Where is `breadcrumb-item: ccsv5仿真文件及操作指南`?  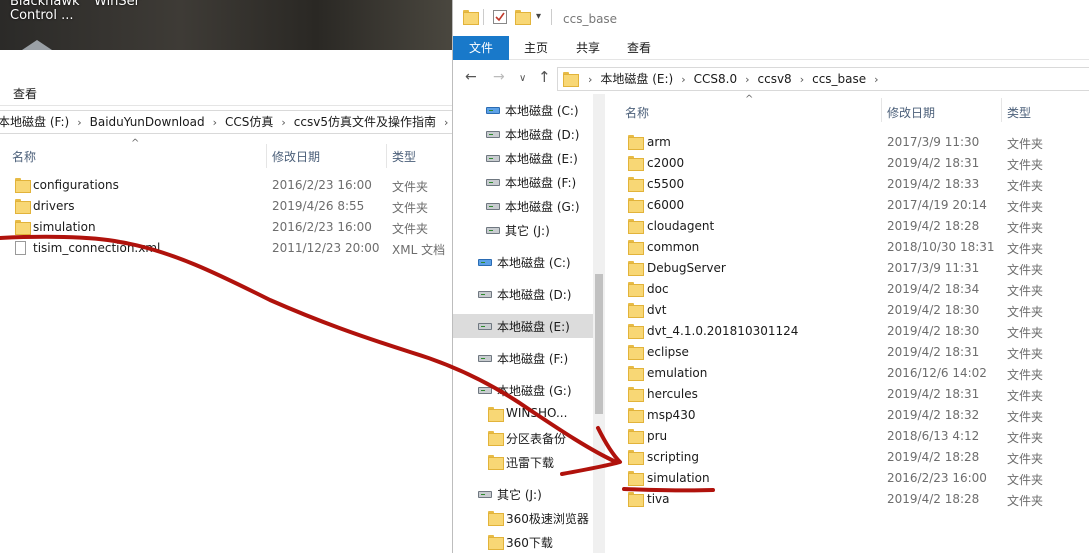
breadcrumb-item: ccsv5仿真文件及操作指南 is located at coordinates (365, 122).